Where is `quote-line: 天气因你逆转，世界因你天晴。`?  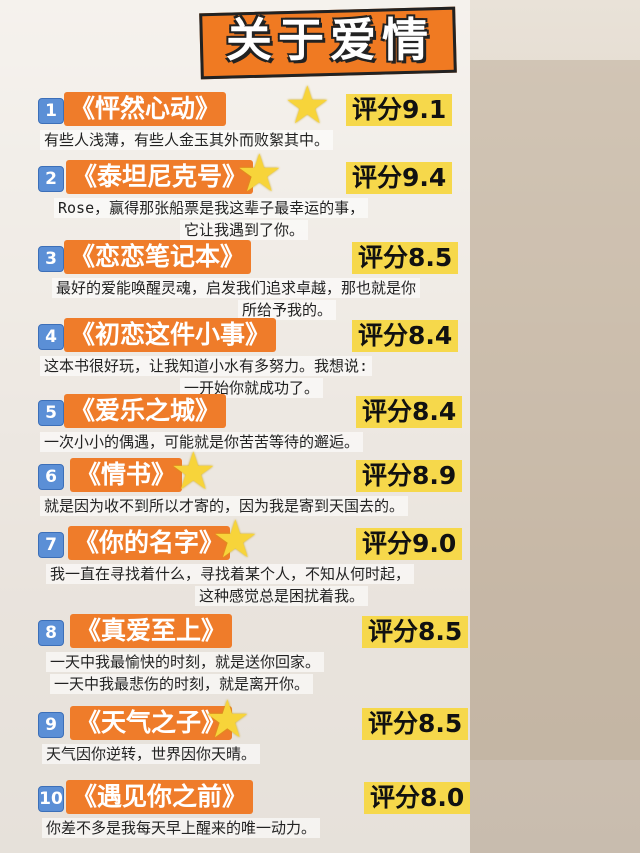
quote-line: 天气因你逆转，世界因你天晴。 is located at coordinates (151, 754).